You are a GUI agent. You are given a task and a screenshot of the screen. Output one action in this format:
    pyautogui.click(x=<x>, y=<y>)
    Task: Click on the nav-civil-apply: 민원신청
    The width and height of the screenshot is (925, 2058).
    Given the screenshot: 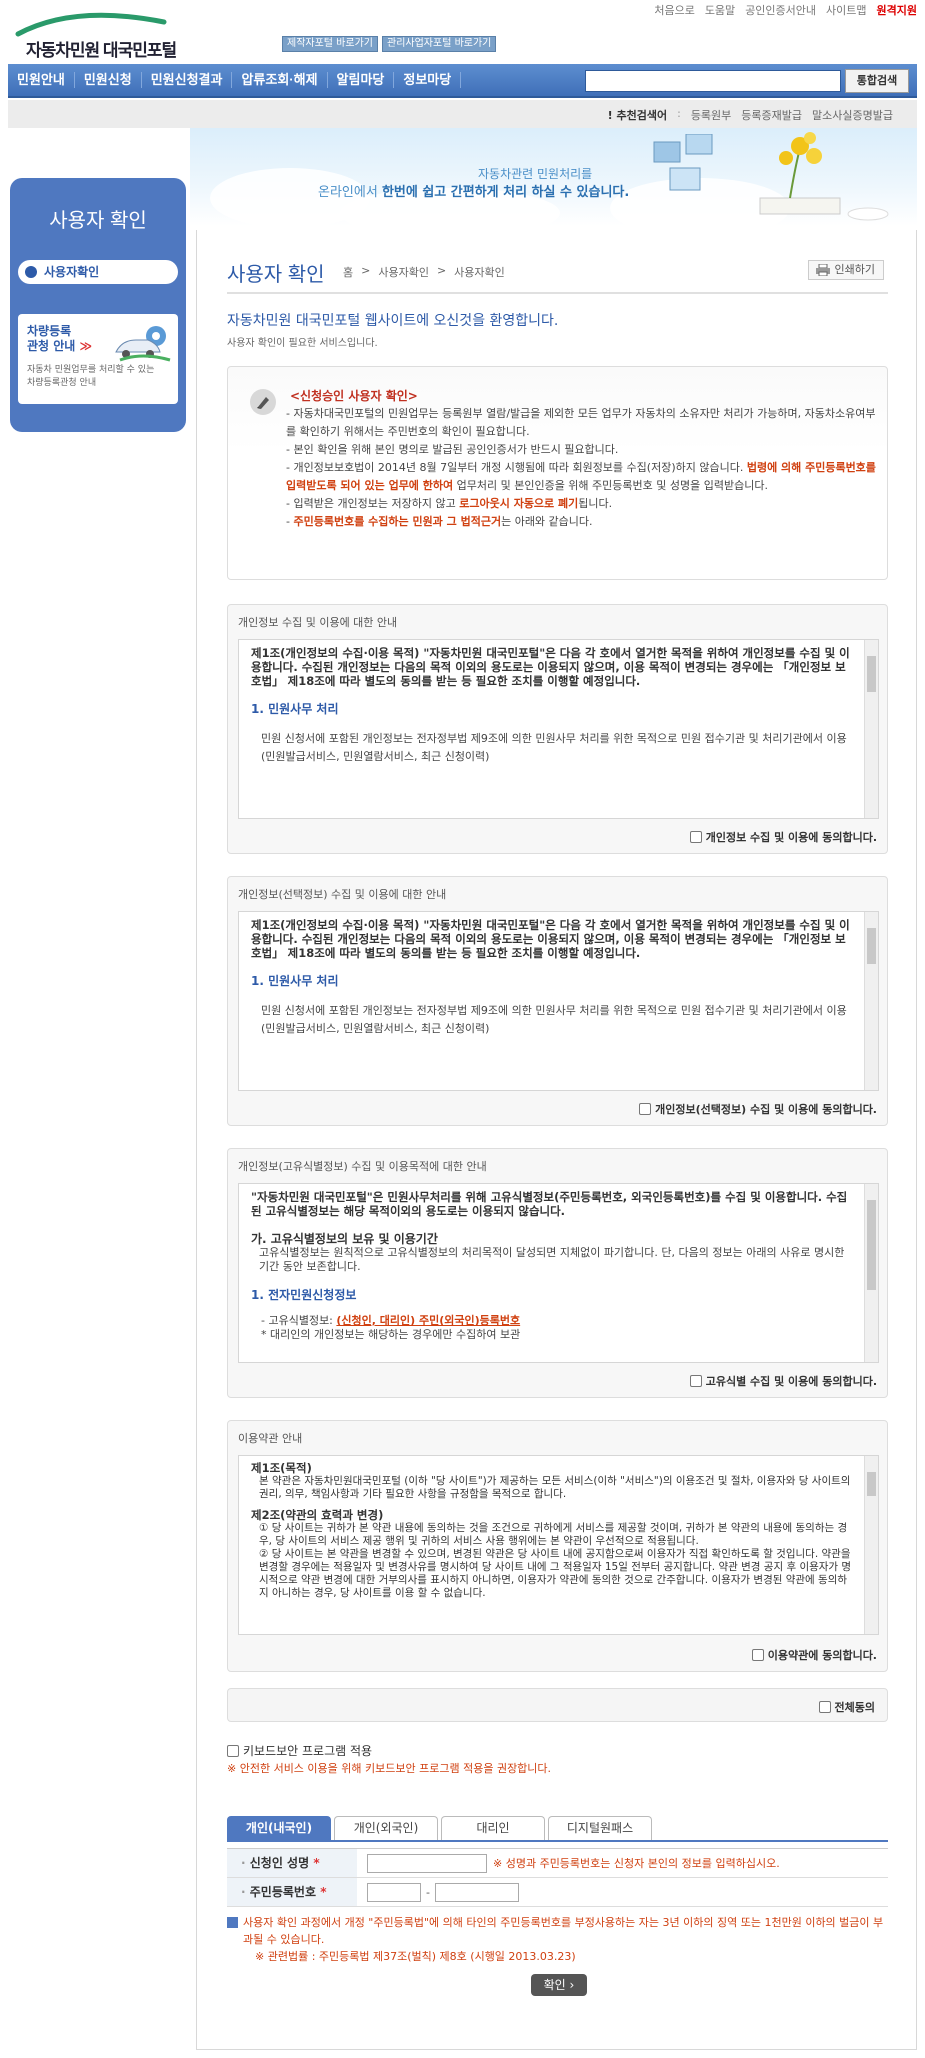 What is the action you would take?
    pyautogui.click(x=108, y=80)
    